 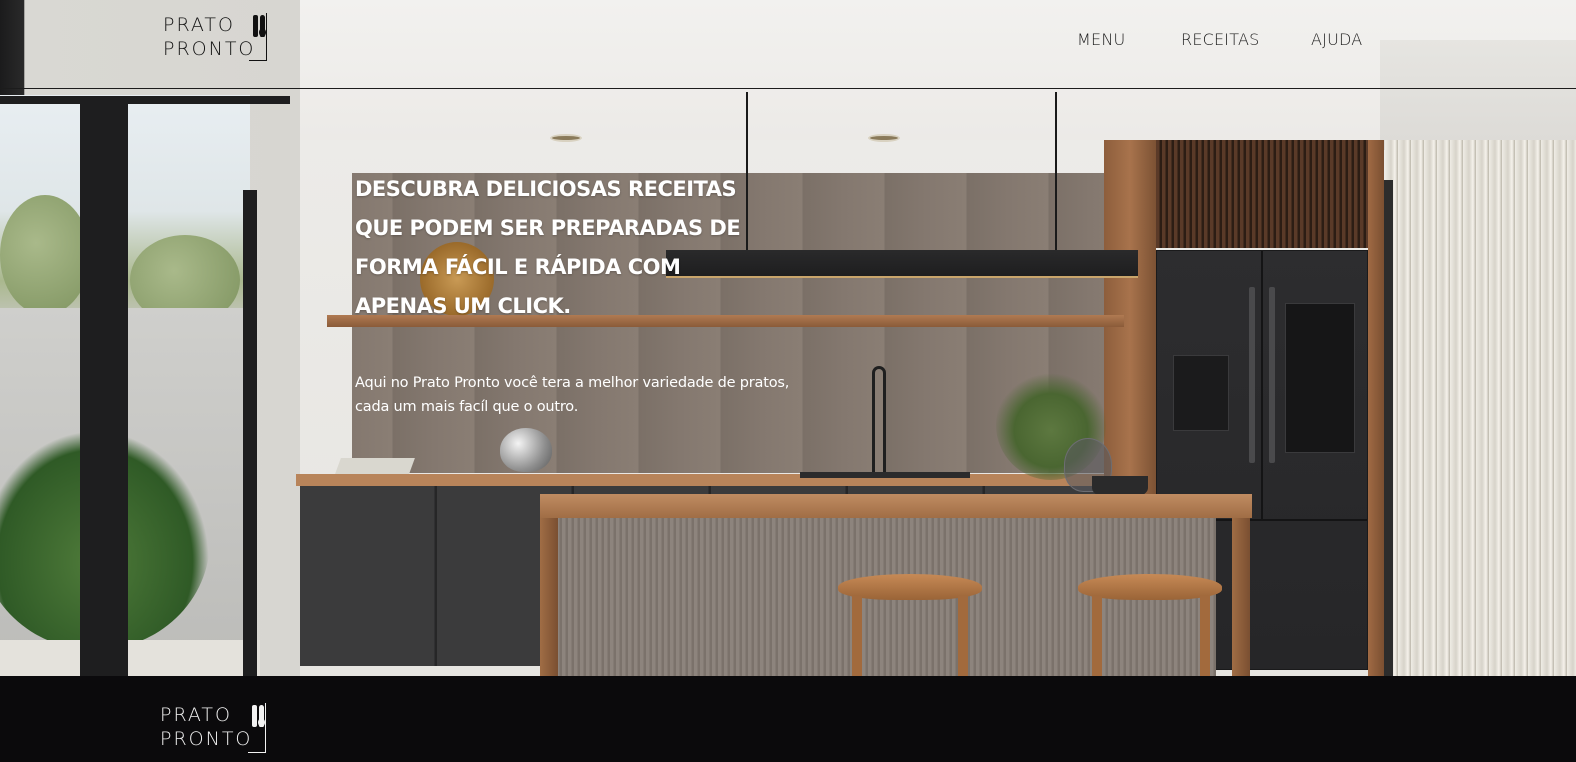 I want to click on footer-brand-logo: PRATO PRONTO, so click(x=215, y=729).